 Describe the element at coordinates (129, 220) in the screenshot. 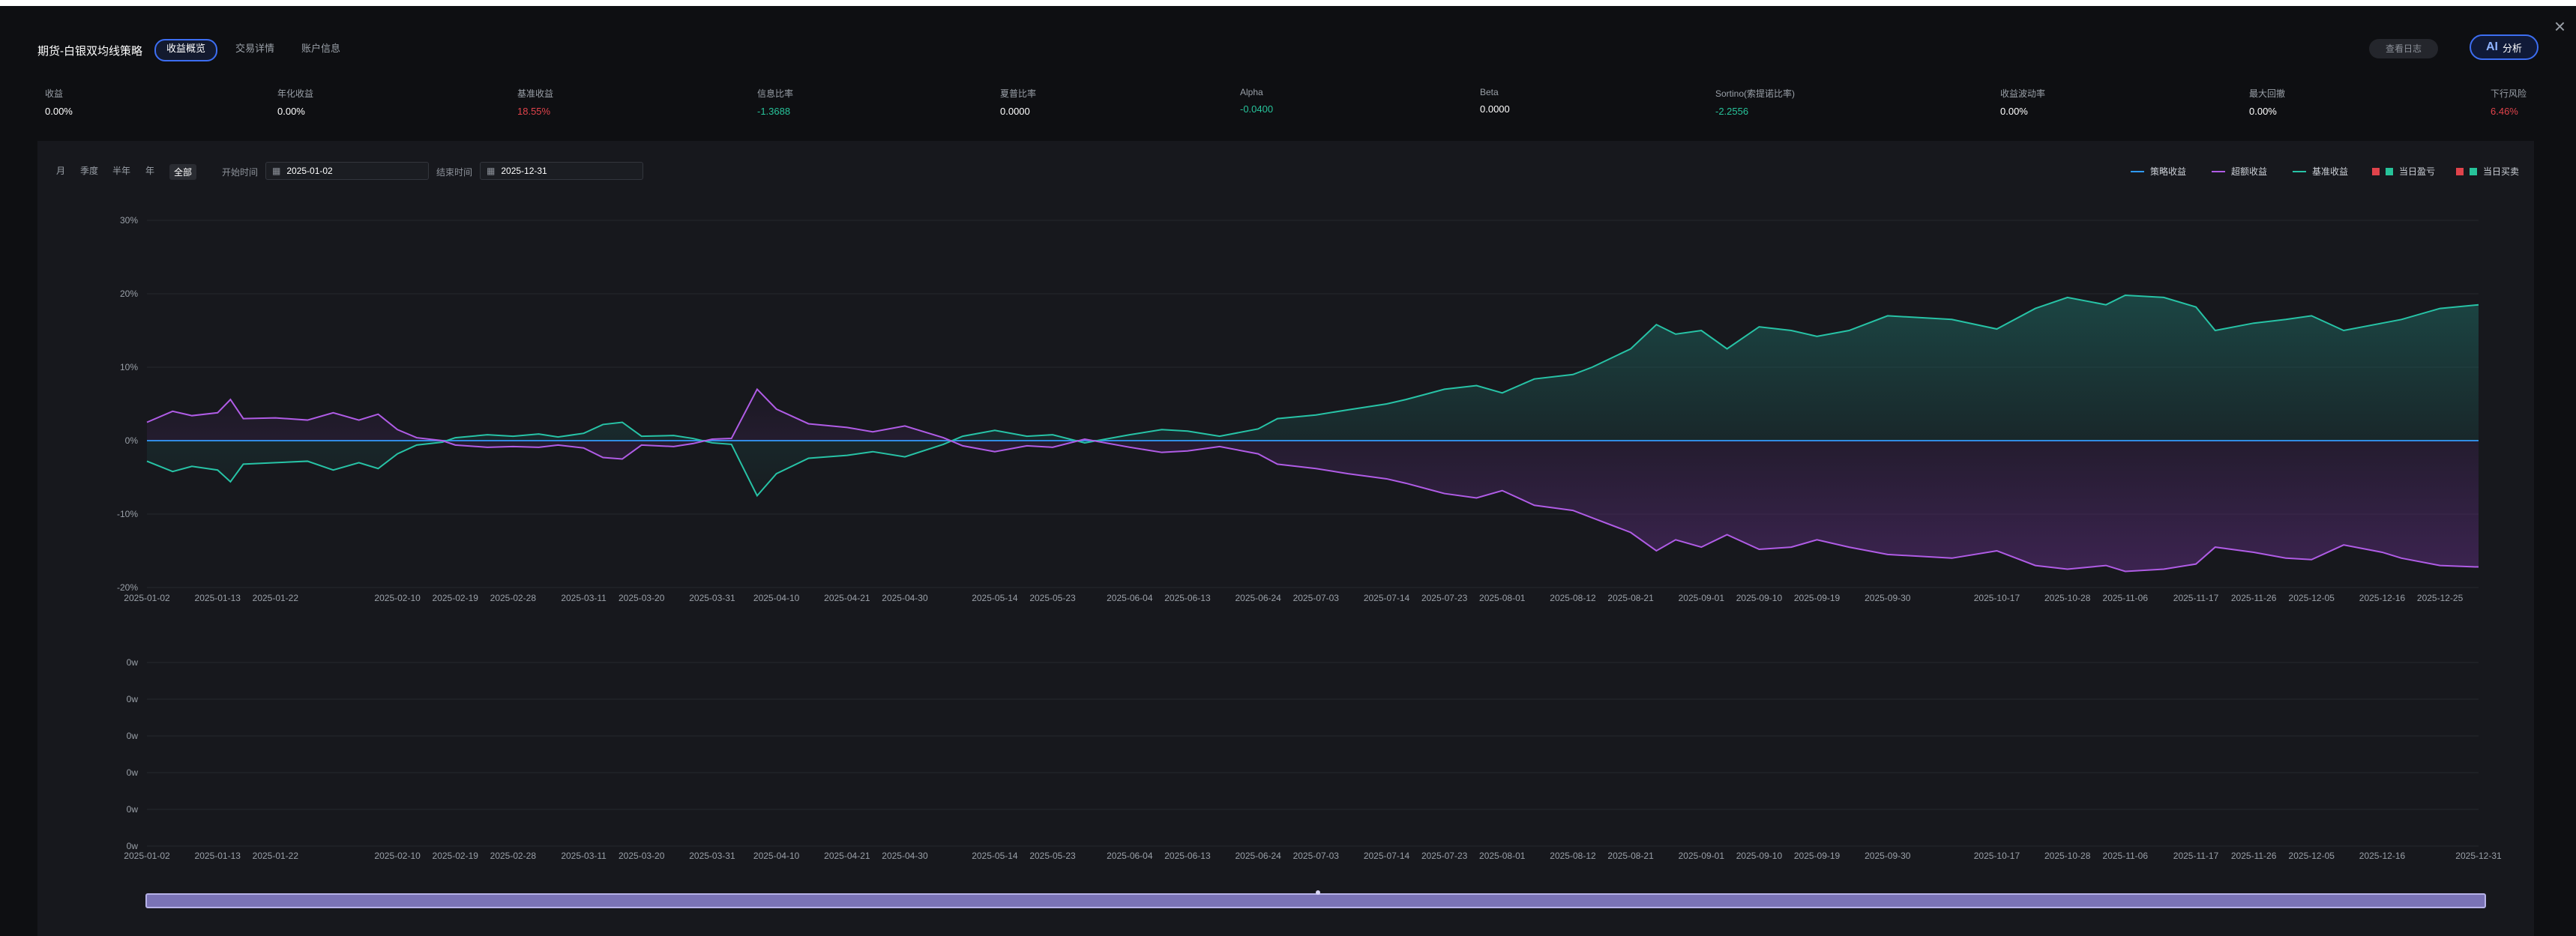

I see `y-tick-label: 30%` at that location.